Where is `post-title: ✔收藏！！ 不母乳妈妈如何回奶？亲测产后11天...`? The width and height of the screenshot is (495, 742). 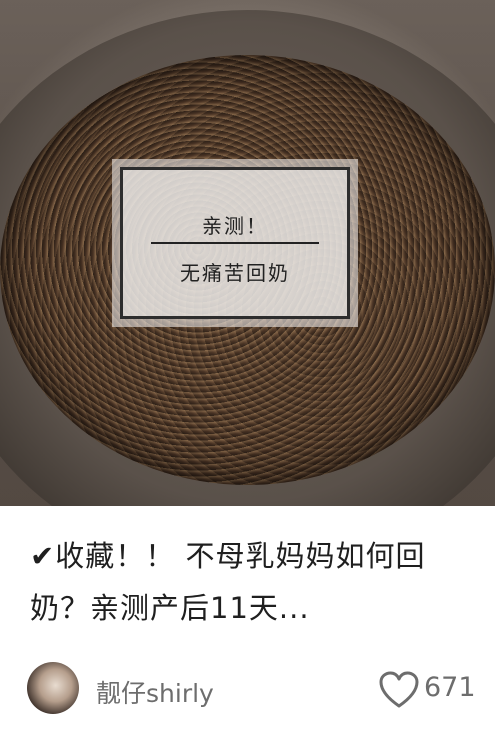 post-title: ✔收藏！！ 不母乳妈妈如何回奶？亲测产后11天... is located at coordinates (250, 582).